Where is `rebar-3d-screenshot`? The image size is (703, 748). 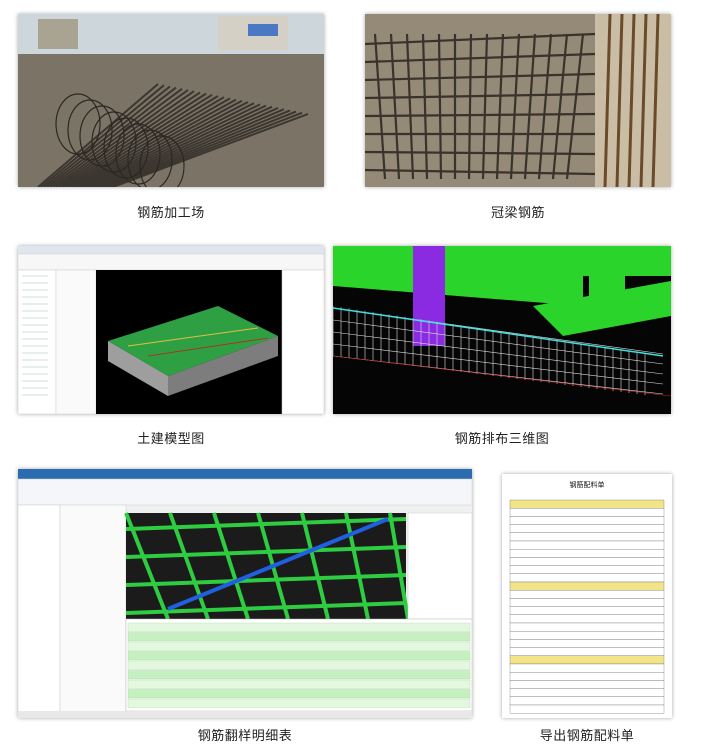 rebar-3d-screenshot is located at coordinates (502, 330).